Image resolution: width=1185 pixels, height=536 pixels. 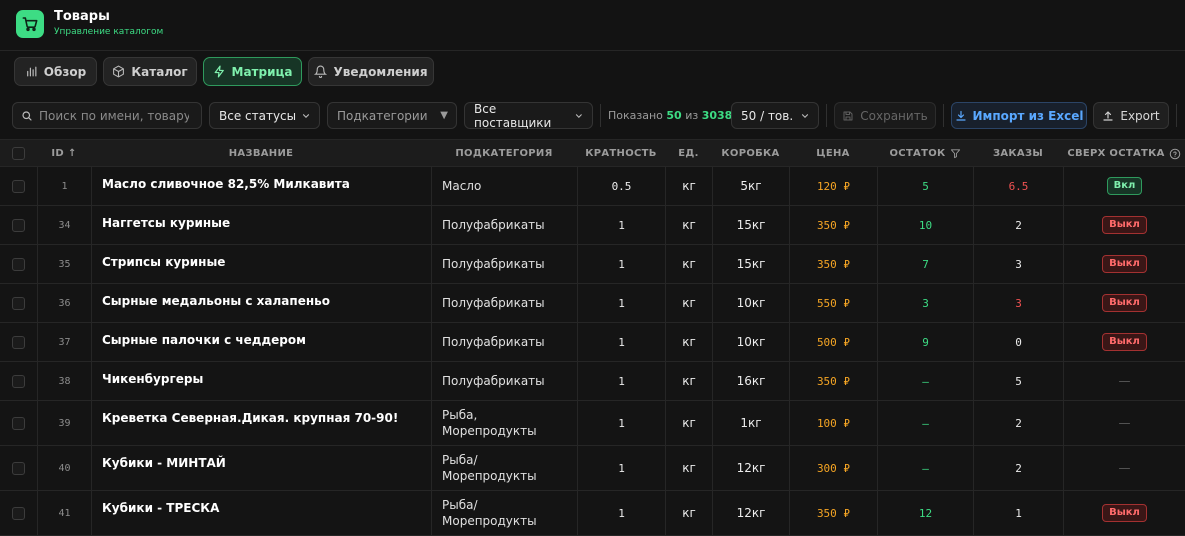 What do you see at coordinates (261, 303) in the screenshot?
I see `name-cell: Сырные медальоны с халапеньо` at bounding box center [261, 303].